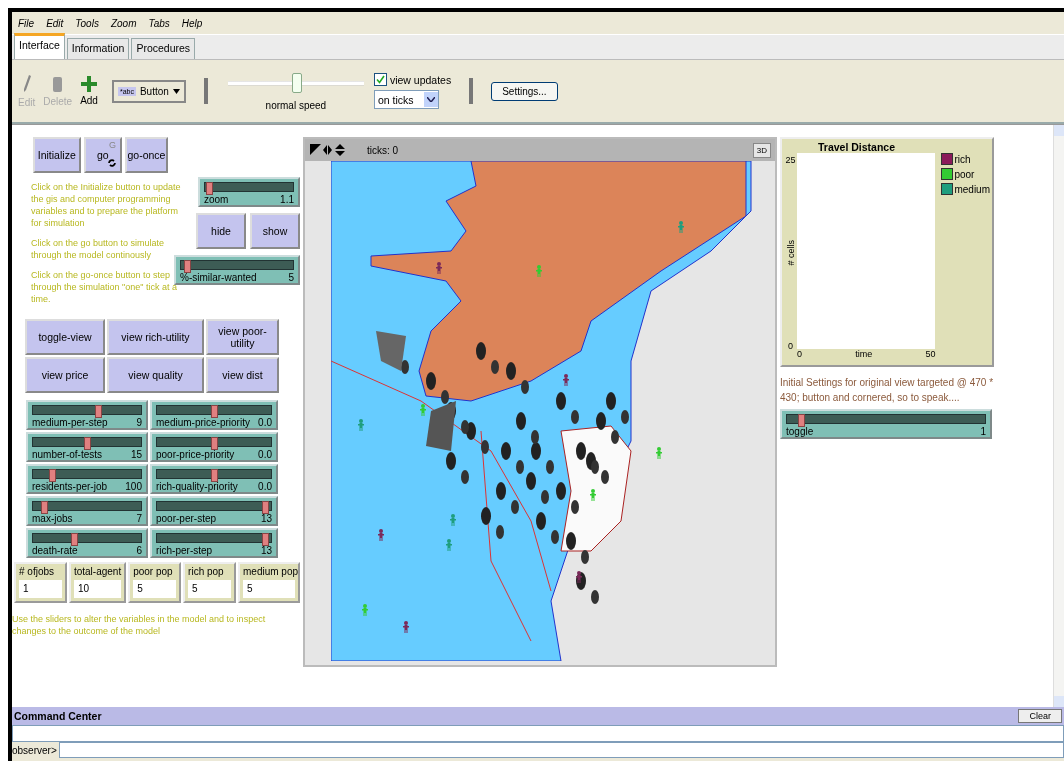  What do you see at coordinates (57, 155) in the screenshot?
I see `button: Initialize` at bounding box center [57, 155].